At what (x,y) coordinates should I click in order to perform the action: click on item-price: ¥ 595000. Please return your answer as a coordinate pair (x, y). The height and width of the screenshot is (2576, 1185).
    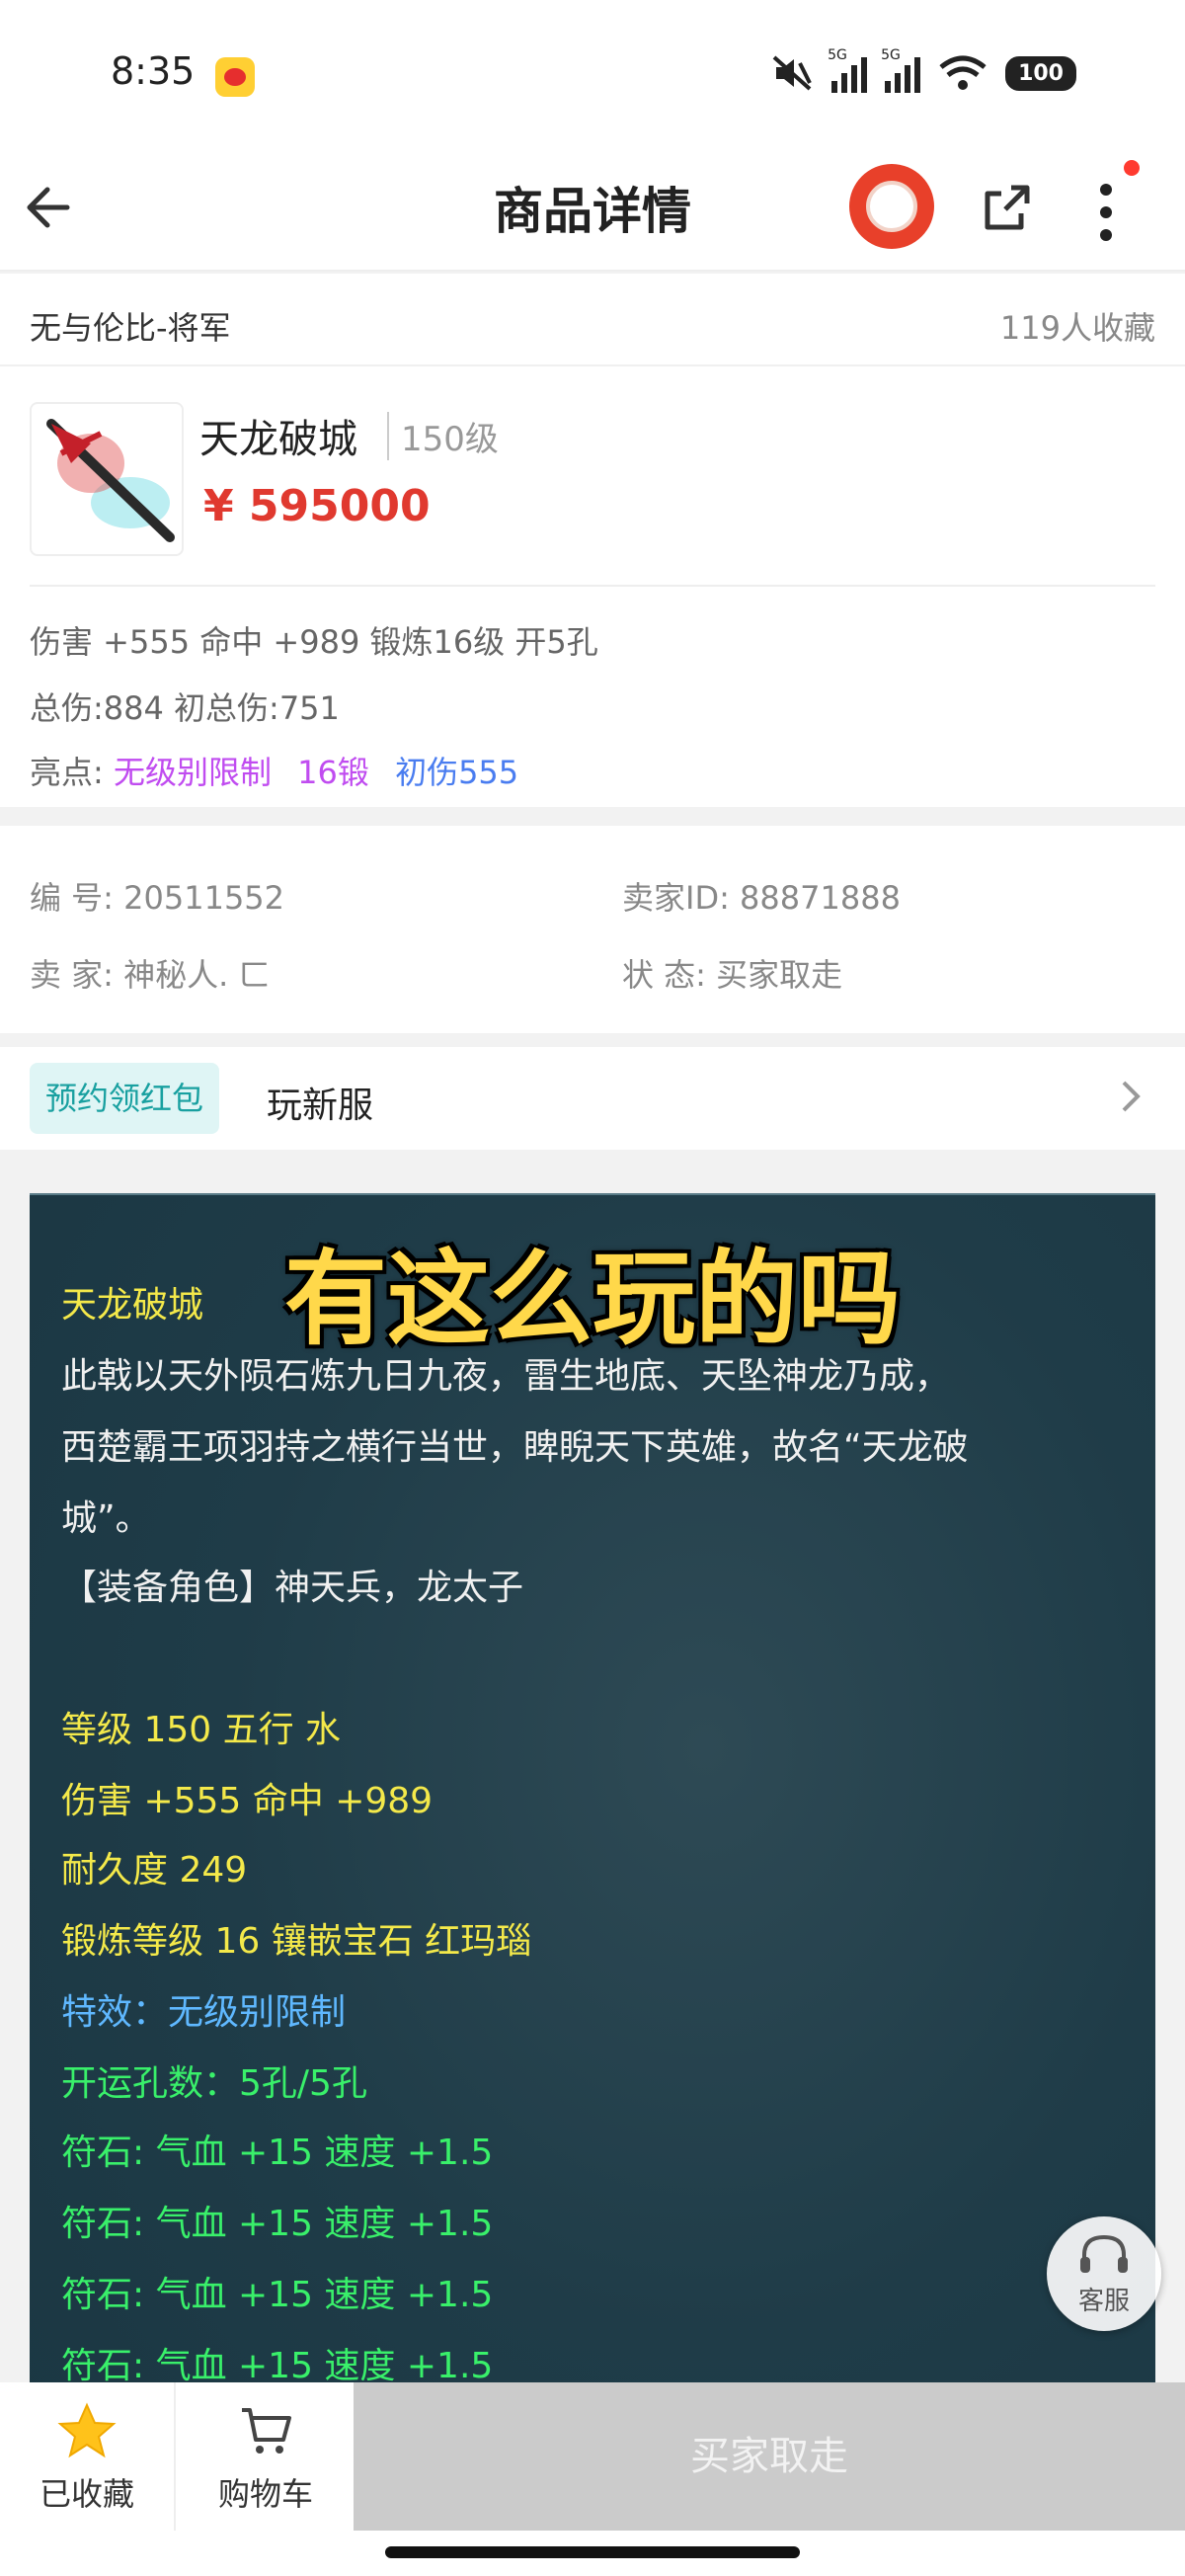
    Looking at the image, I should click on (317, 506).